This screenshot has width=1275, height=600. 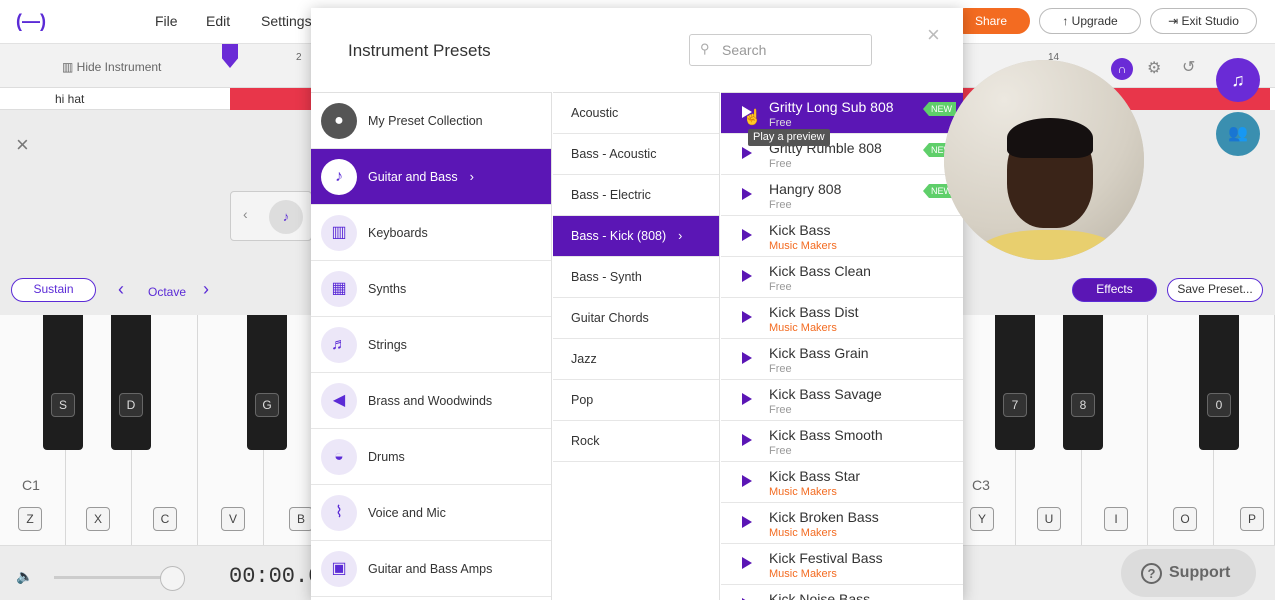 What do you see at coordinates (339, 344) in the screenshot?
I see `violin-icon: ♬` at bounding box center [339, 344].